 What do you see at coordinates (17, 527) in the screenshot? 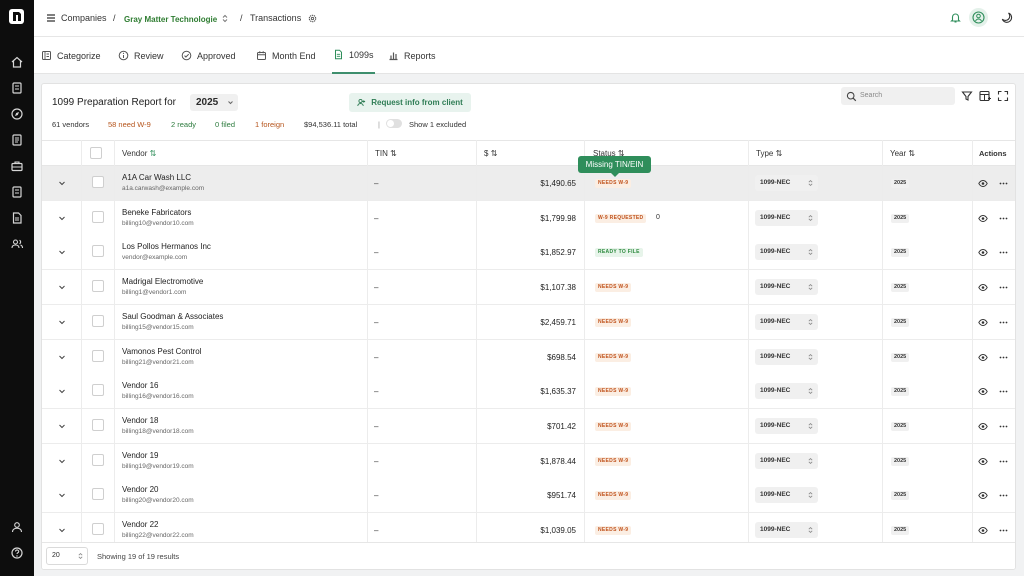
I see `user-icon` at bounding box center [17, 527].